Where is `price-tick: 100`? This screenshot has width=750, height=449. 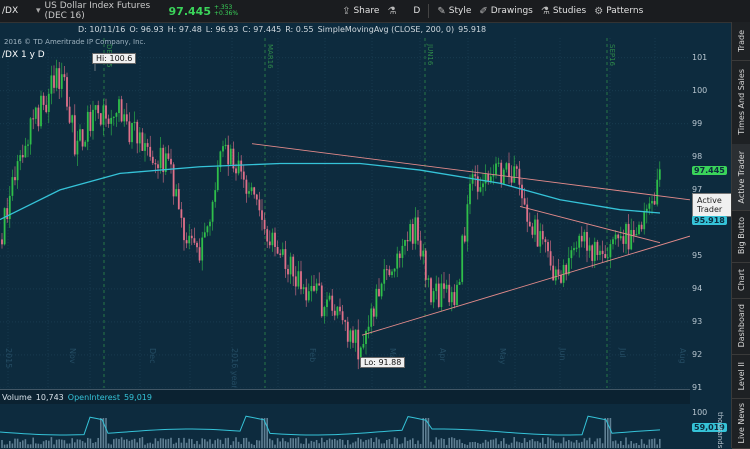
price-tick: 100 is located at coordinates (700, 90).